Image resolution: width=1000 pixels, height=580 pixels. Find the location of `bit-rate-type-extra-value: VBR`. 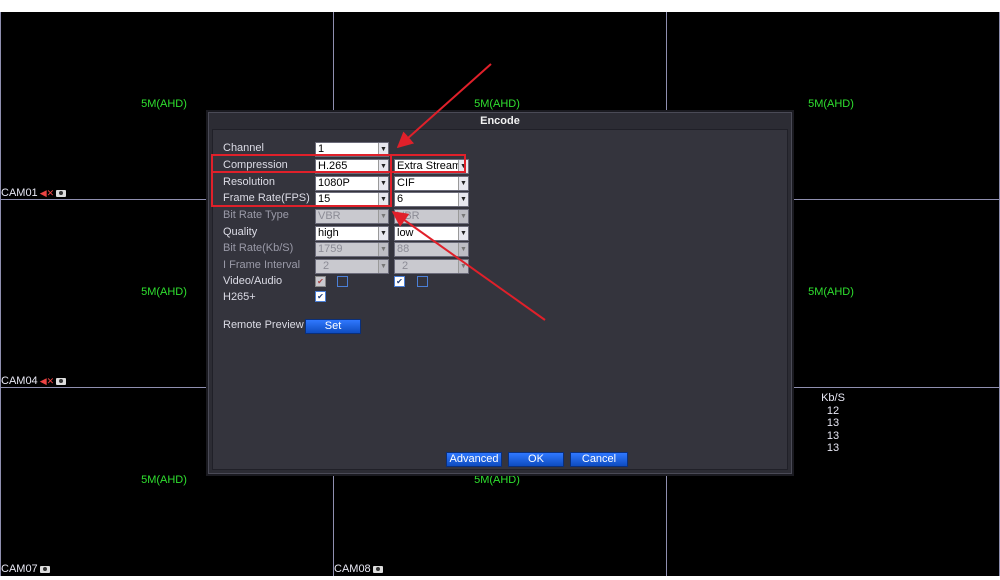

bit-rate-type-extra-value: VBR is located at coordinates (408, 216).